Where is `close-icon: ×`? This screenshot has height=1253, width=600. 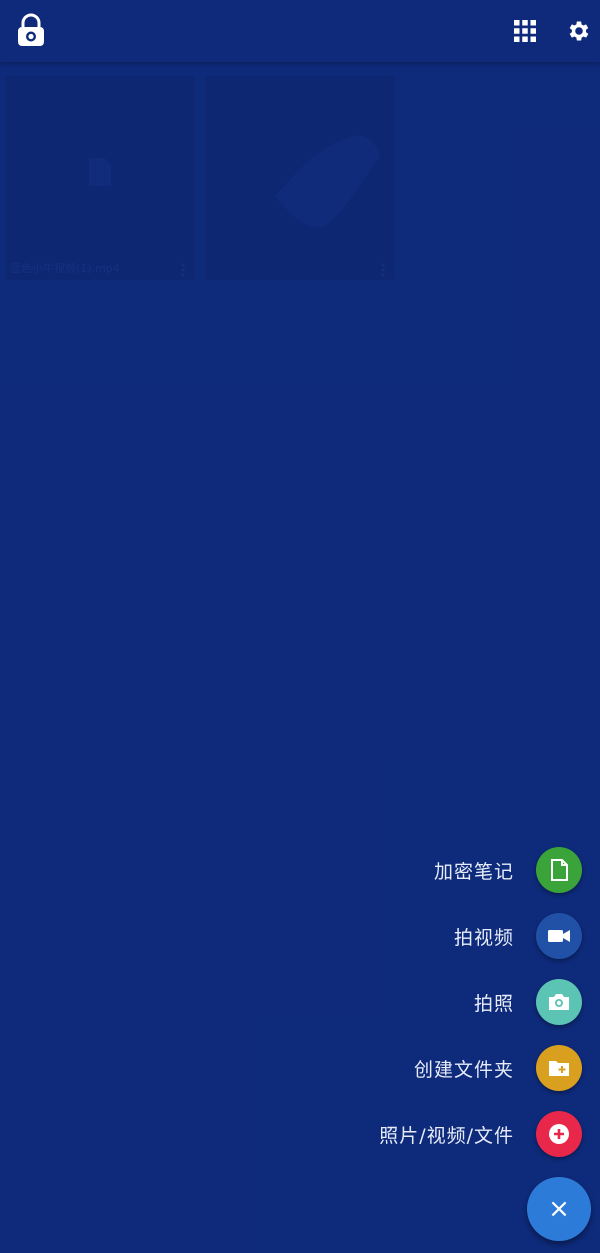 close-icon: × is located at coordinates (559, 1209).